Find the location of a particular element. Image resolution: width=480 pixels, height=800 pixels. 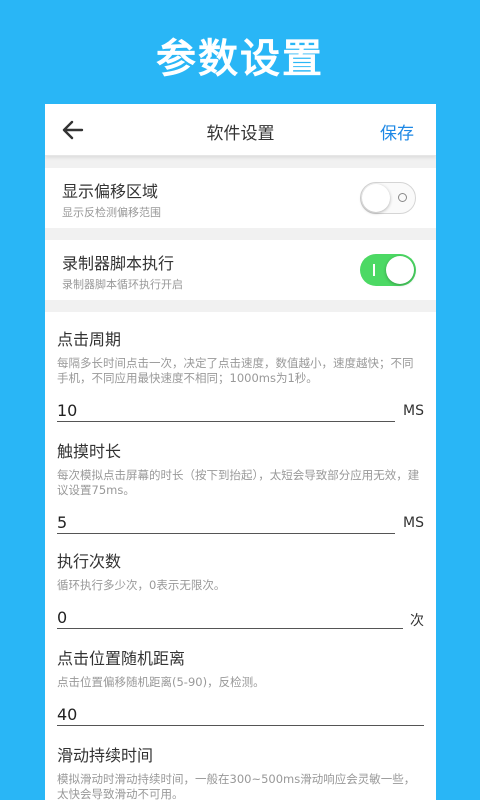

toggle-row-show-offset: 显示偏移区域 显示反检测偏移范围 is located at coordinates (240, 198).